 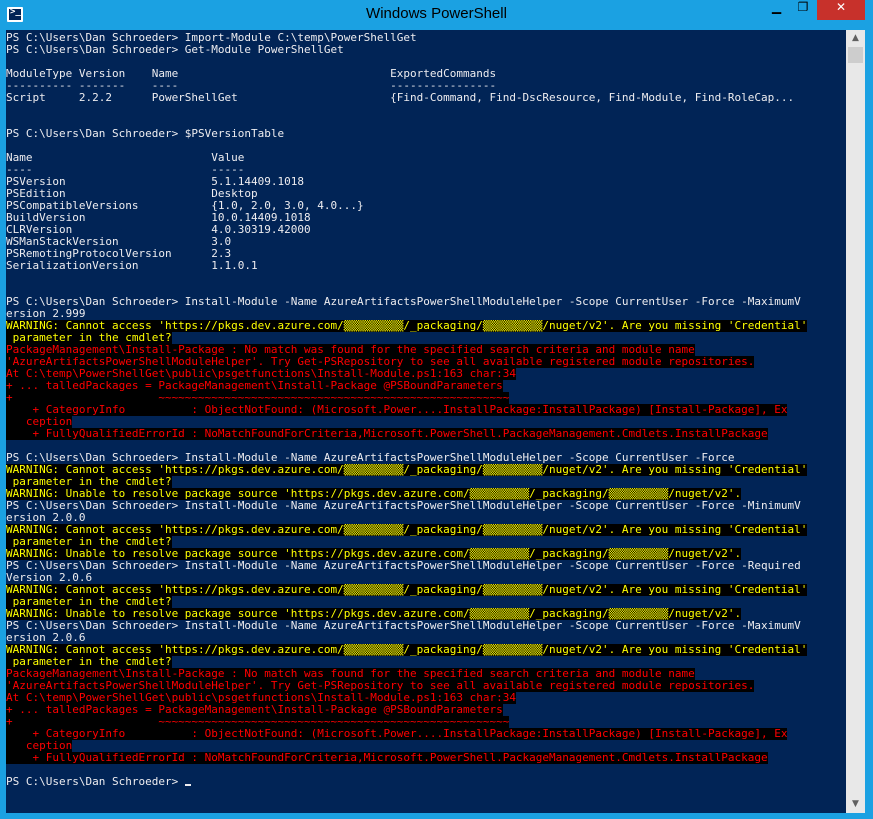 I want to click on scroll-up-icon: ▲, so click(x=855, y=38).